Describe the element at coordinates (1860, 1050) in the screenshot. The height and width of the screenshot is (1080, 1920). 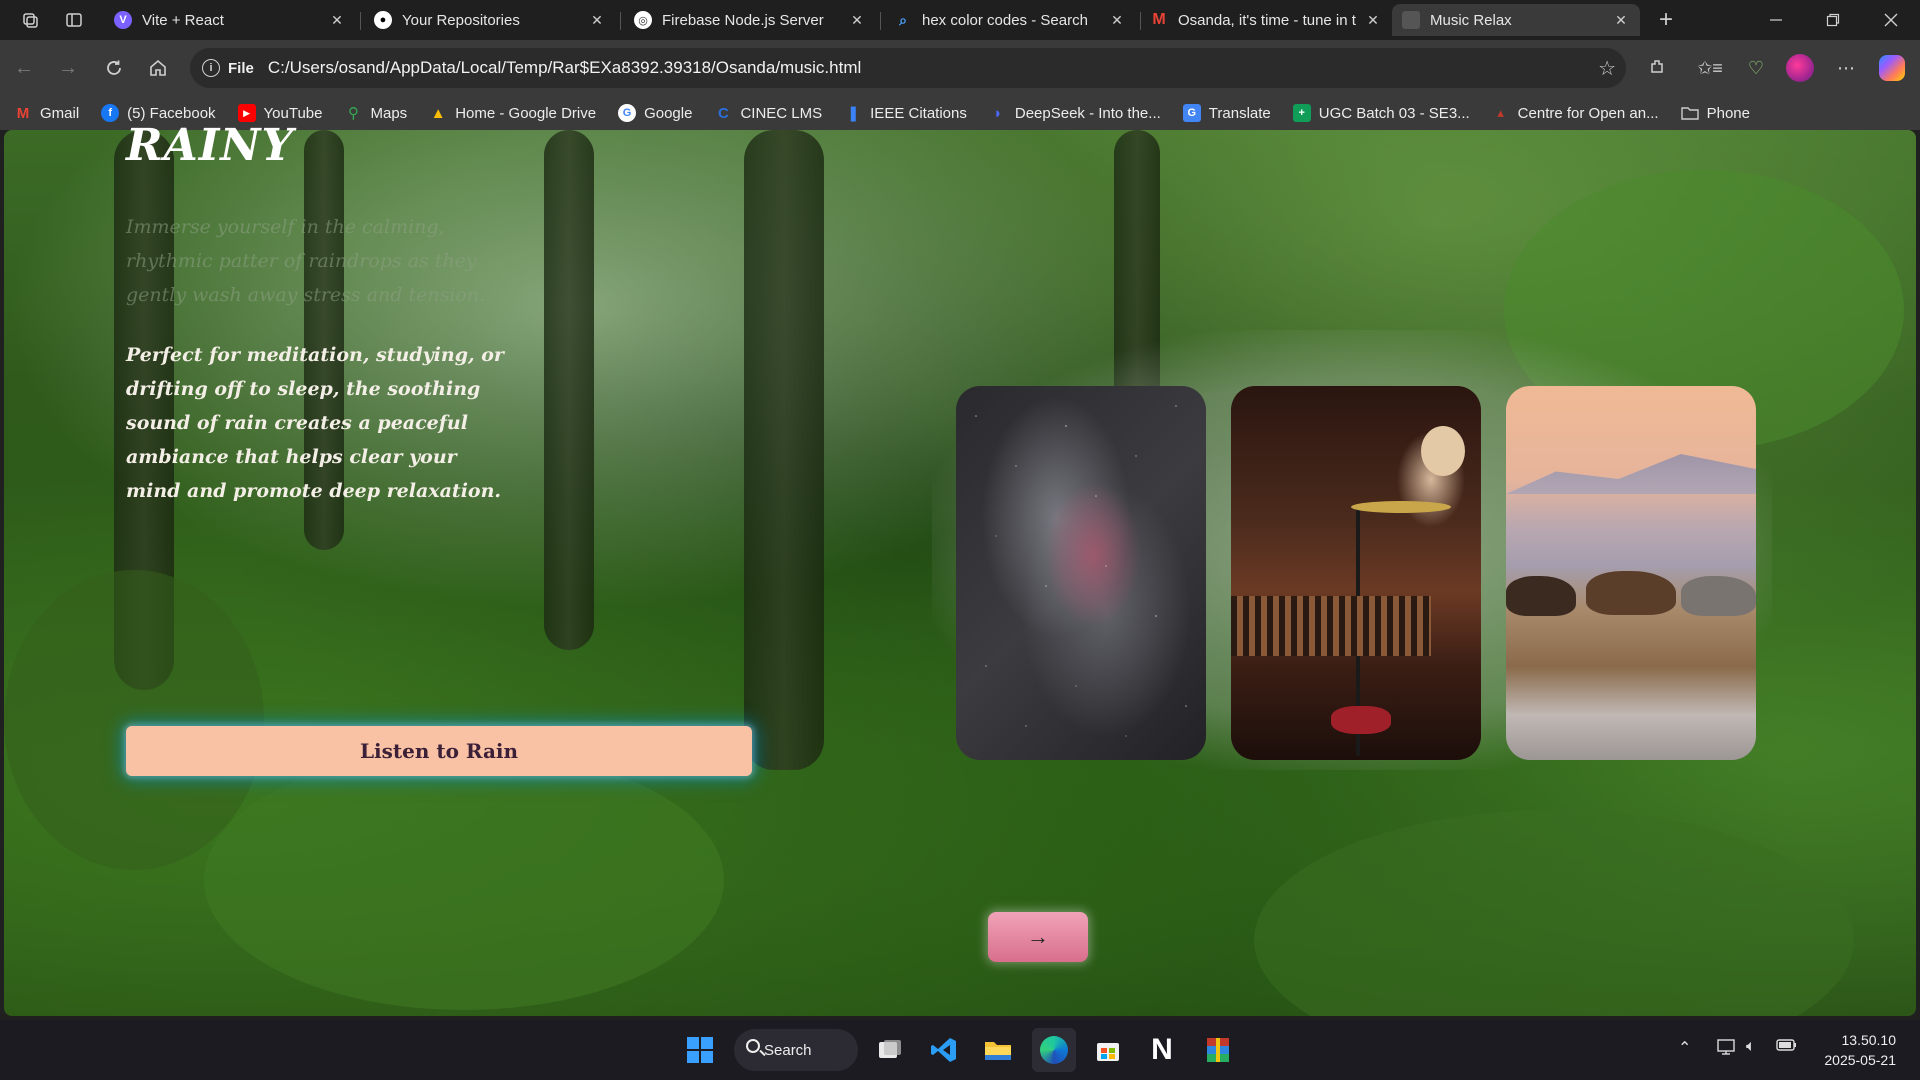
I see `system-clock: 13.50.10 2025-05-21` at that location.